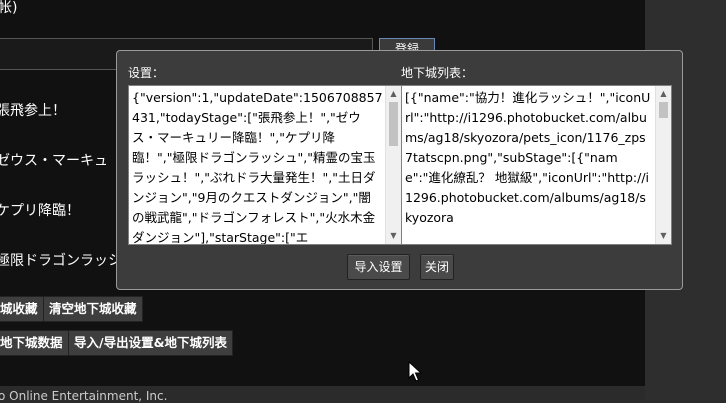 This screenshot has width=726, height=403. Describe the element at coordinates (150, 343) in the screenshot. I see `import-export-button: 导入/导出设置&地下城列表` at that location.